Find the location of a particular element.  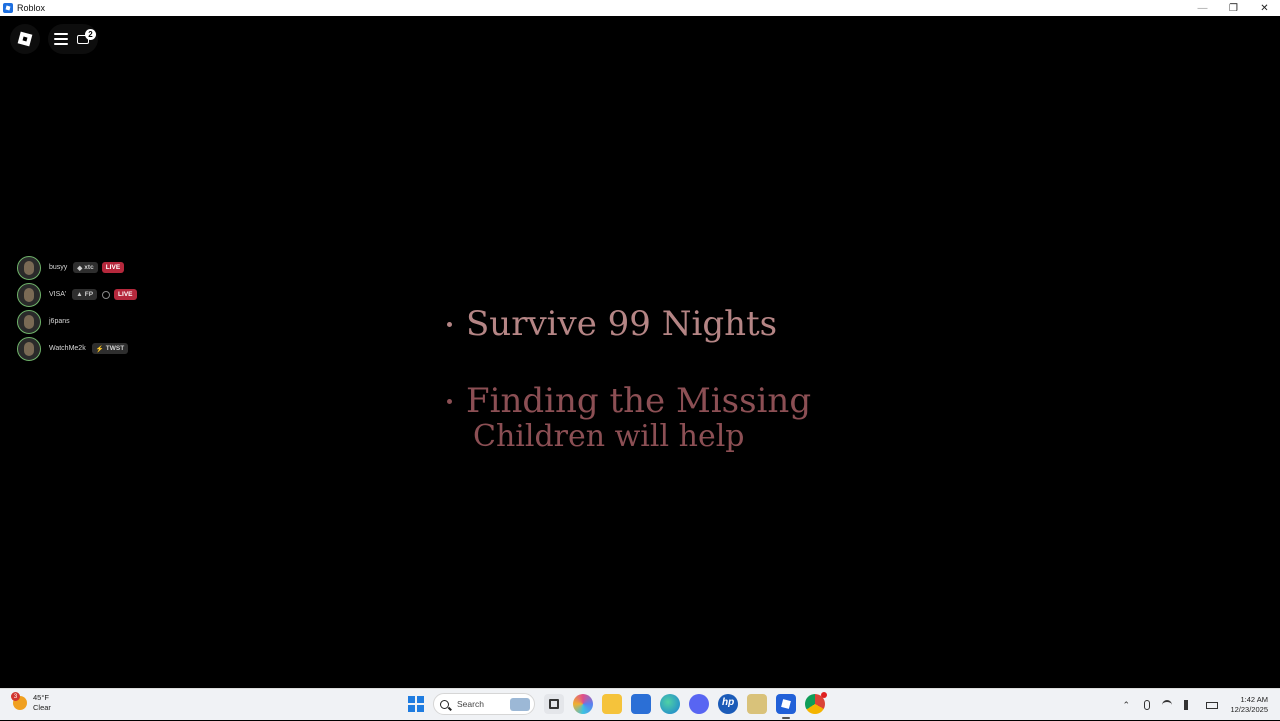

window-controls: — ❐ ✕ is located at coordinates (1233, 8).